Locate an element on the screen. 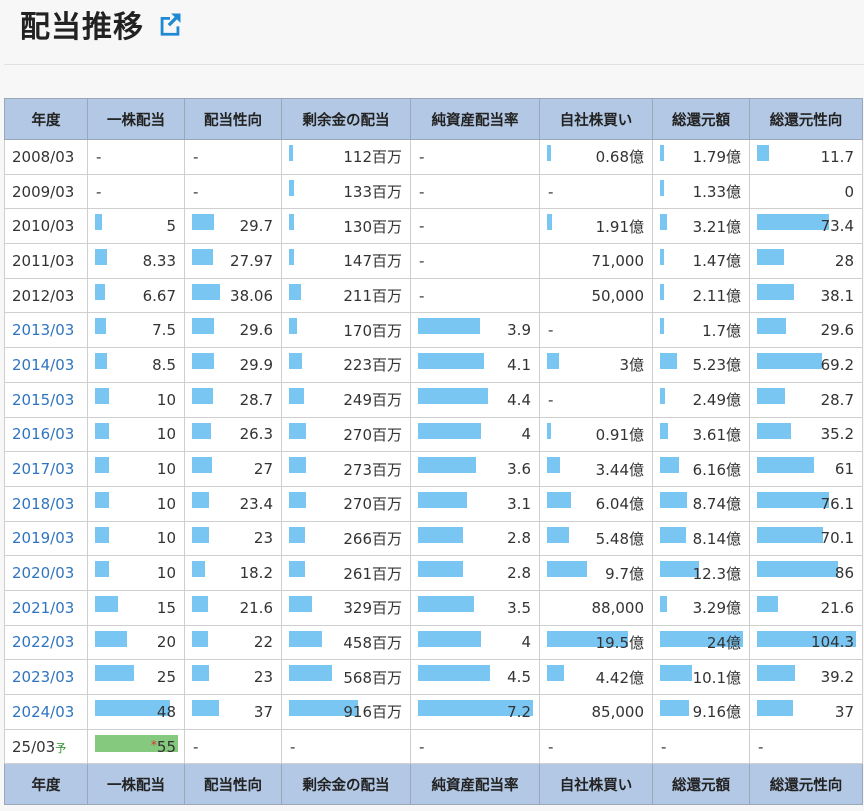 The width and height of the screenshot is (864, 811). total-return-cell: 10.1億 is located at coordinates (701, 677).